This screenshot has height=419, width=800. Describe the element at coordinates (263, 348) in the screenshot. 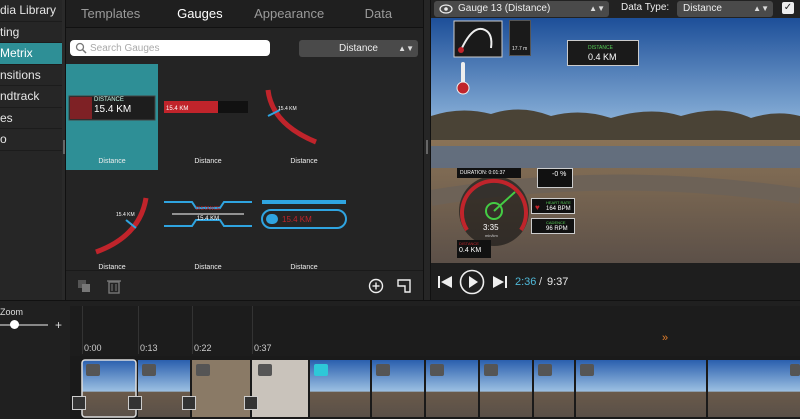

I see `ruler-label: 0:37` at that location.